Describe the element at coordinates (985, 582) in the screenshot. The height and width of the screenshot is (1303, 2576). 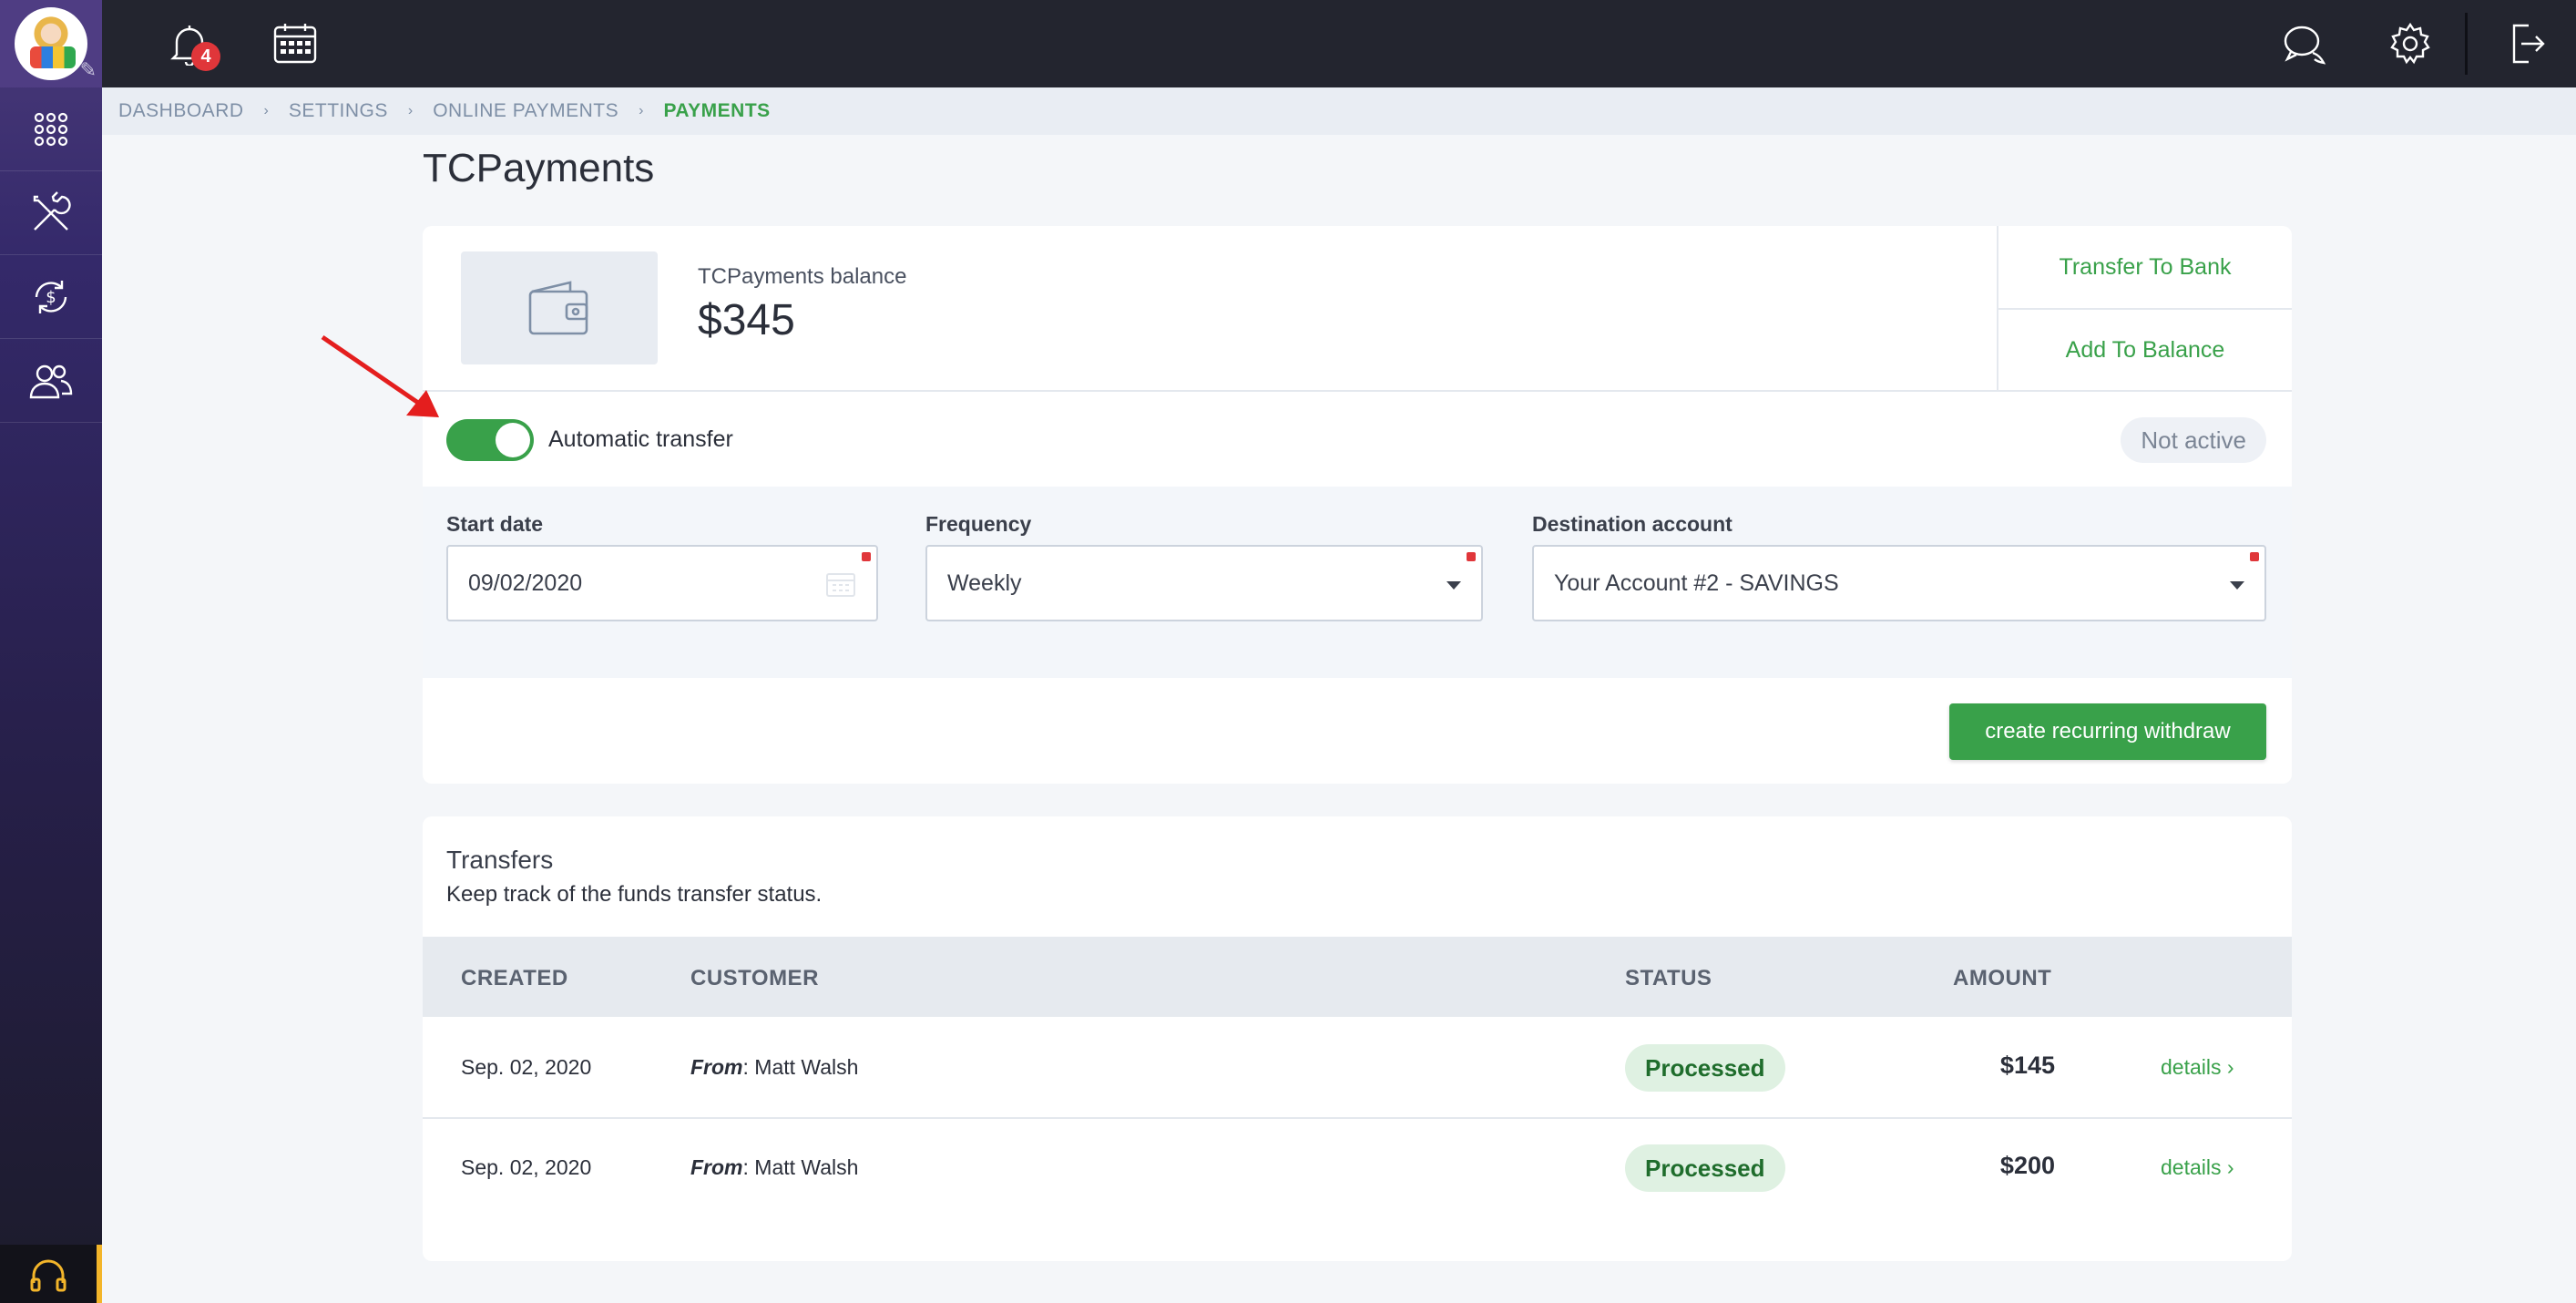
I see `frequency-value: Weekly` at that location.